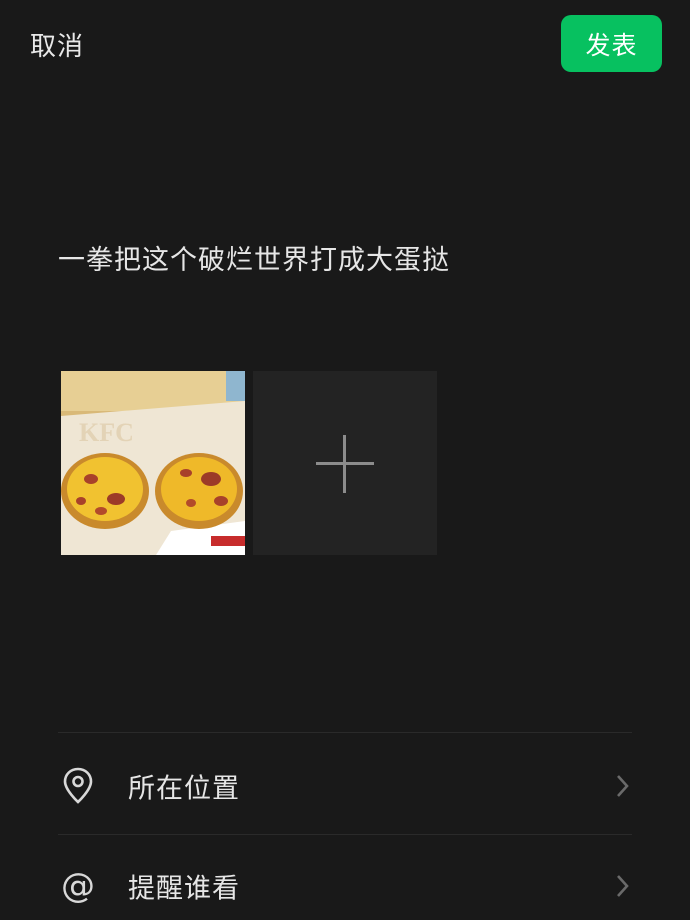  Describe the element at coordinates (611, 43) in the screenshot. I see `publish-button: 发表` at that location.